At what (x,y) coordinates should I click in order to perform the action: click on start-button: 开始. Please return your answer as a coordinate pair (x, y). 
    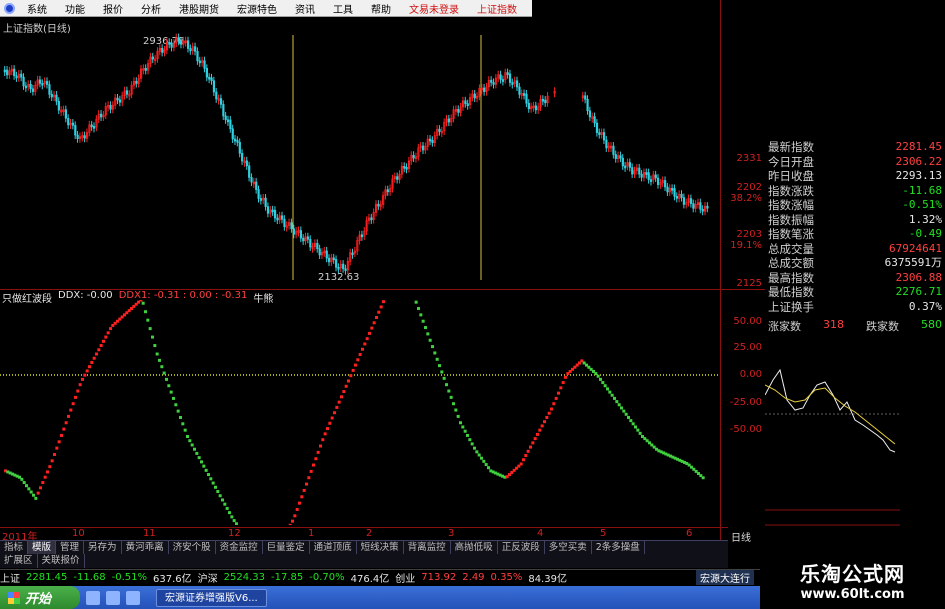
    Looking at the image, I should click on (40, 597).